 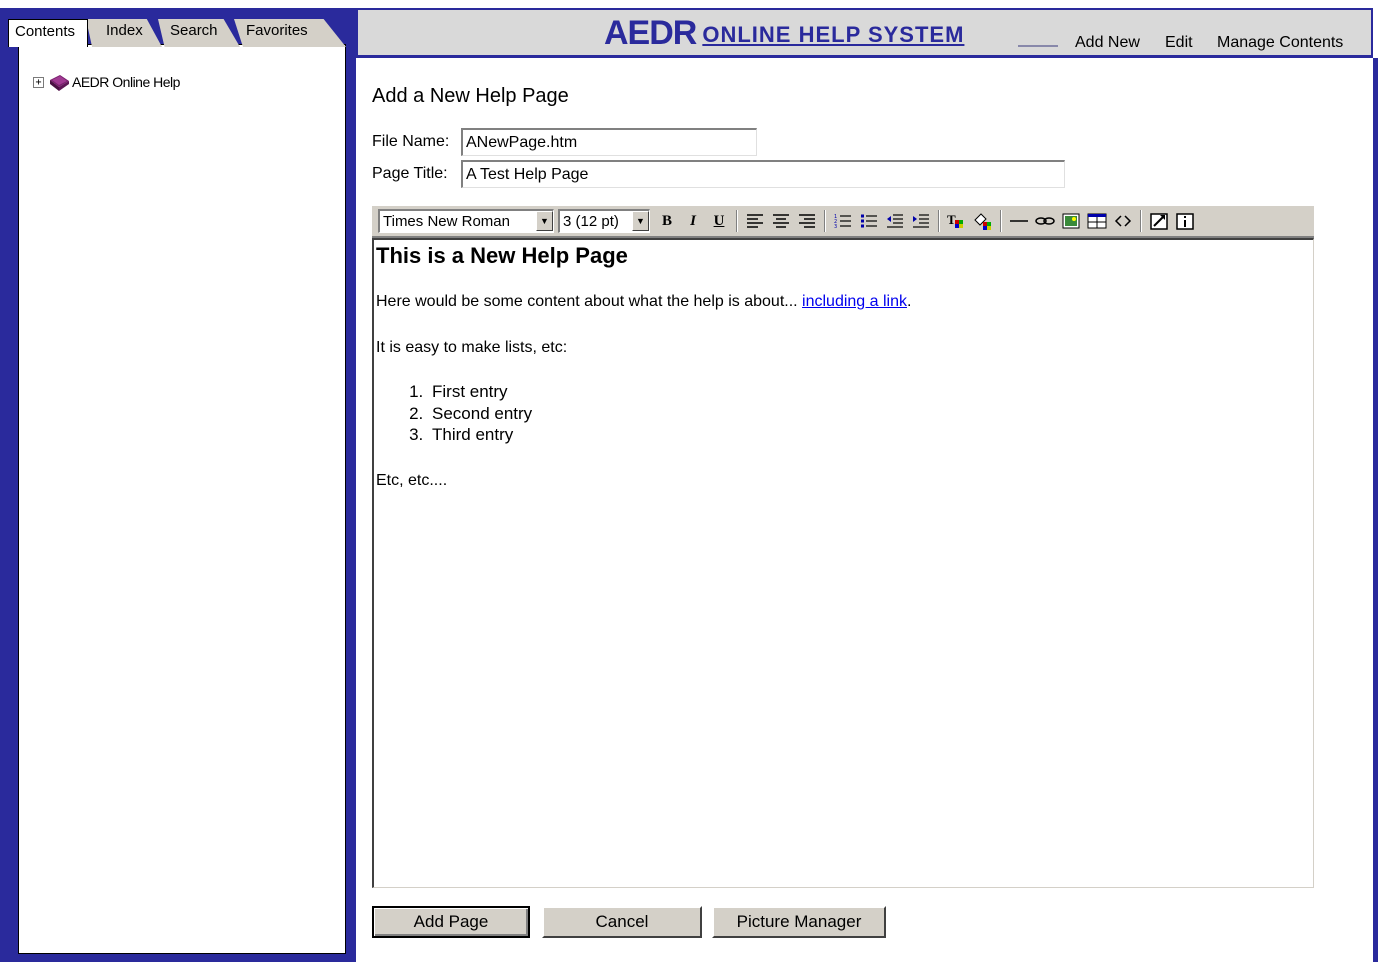 I want to click on link-icon, so click(x=1045, y=221).